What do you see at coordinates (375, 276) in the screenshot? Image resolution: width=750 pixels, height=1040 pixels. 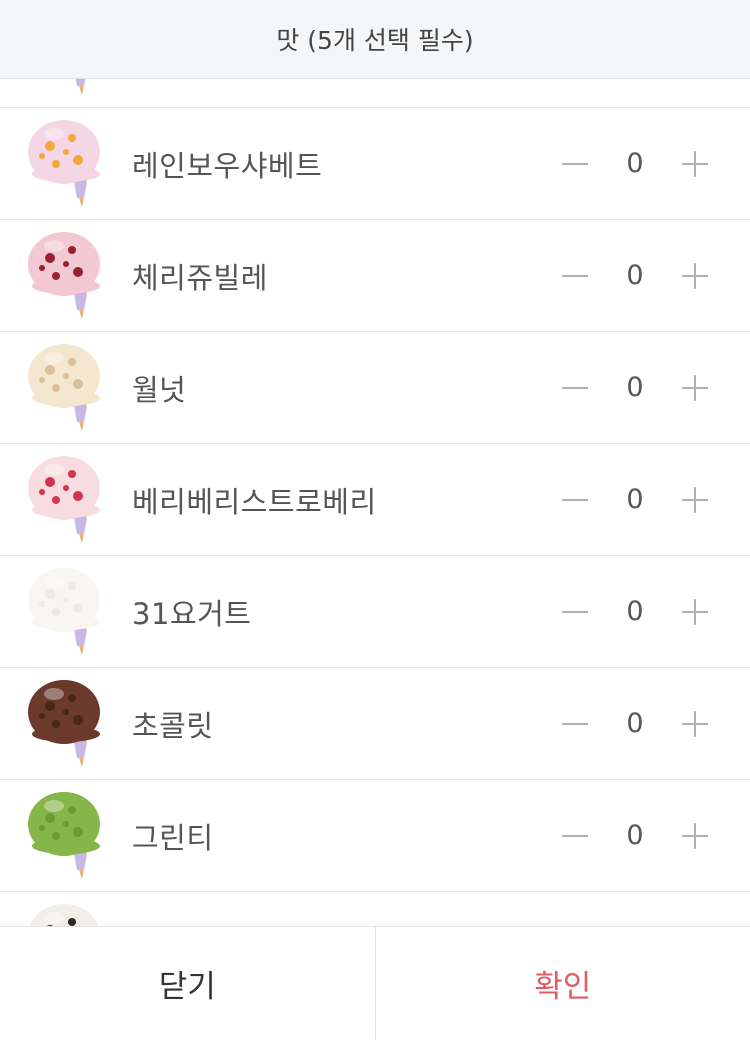 I see `flavor-row: 체리쥬빌레 0` at bounding box center [375, 276].